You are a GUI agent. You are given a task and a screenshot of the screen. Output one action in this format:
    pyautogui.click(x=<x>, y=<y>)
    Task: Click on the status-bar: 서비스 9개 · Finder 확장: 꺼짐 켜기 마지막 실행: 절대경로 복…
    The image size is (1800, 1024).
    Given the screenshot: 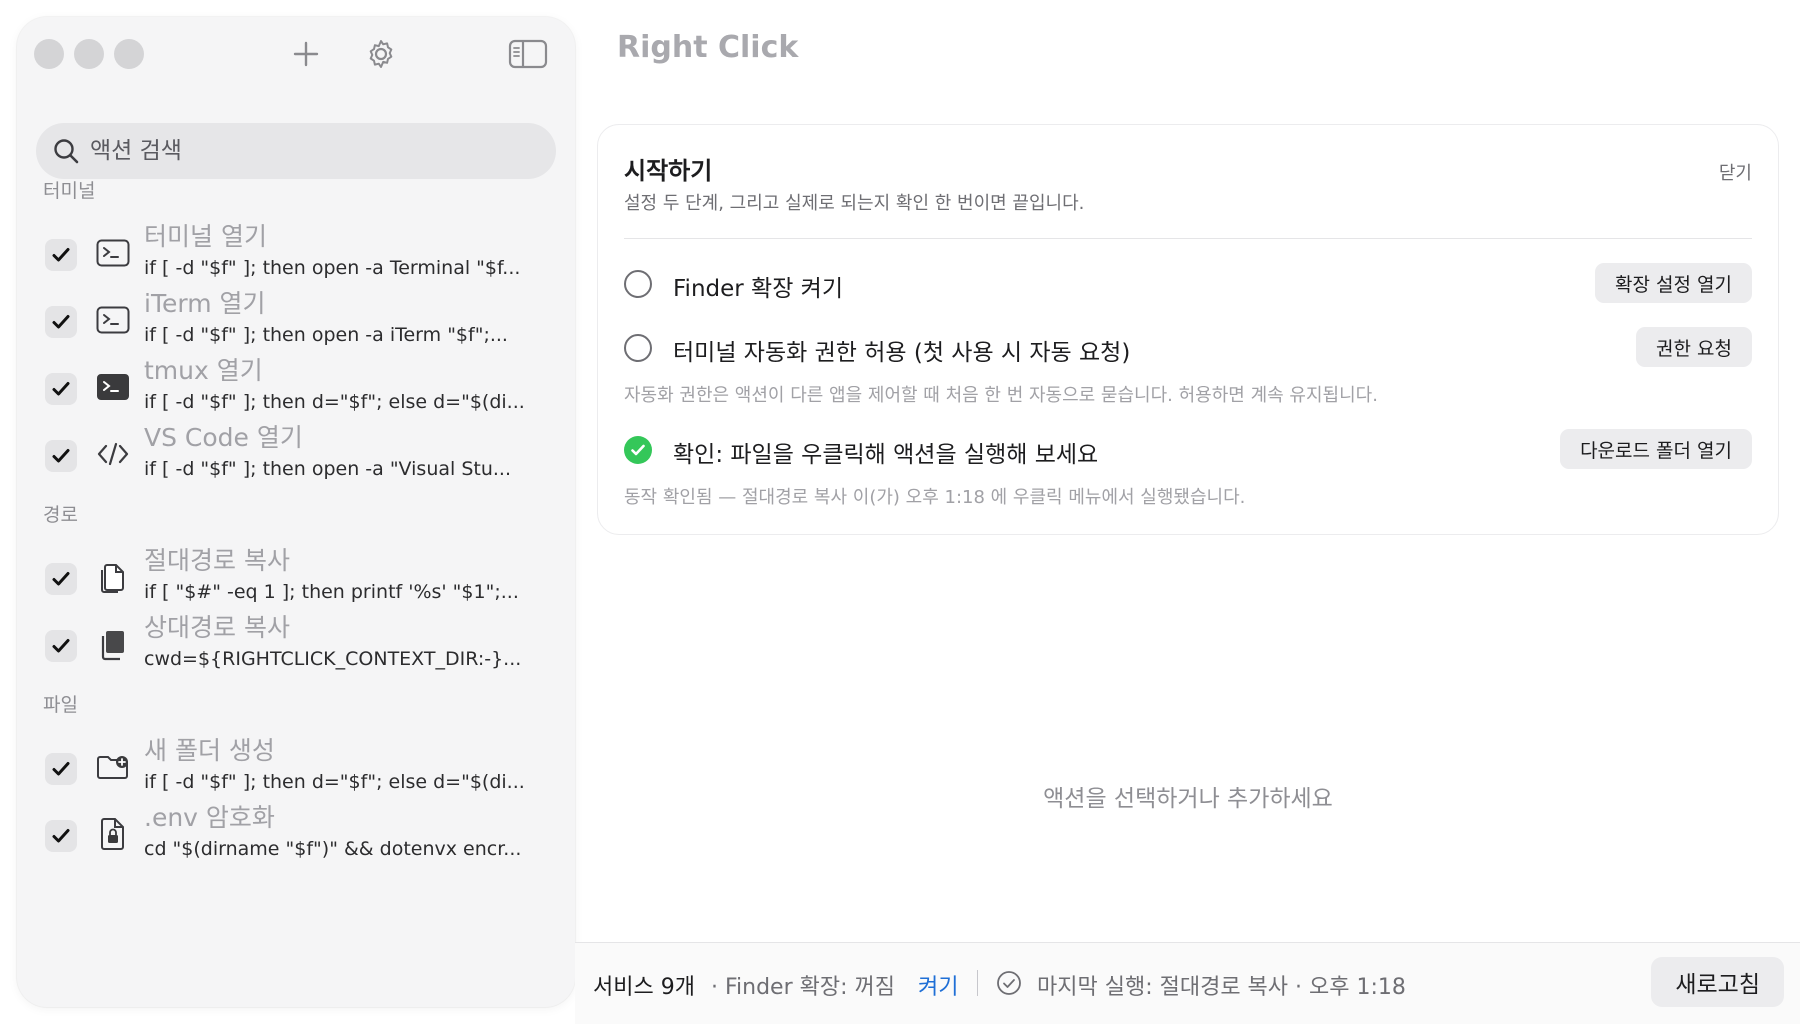 What is the action you would take?
    pyautogui.click(x=1187, y=983)
    